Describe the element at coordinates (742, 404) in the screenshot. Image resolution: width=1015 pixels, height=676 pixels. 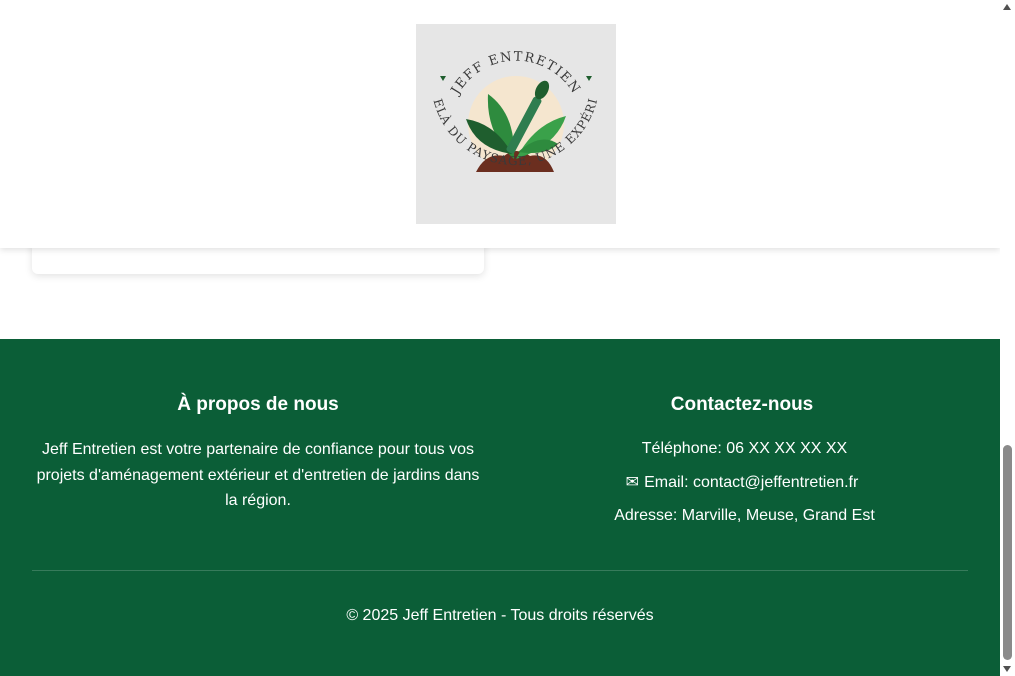
I see `contact-title: Contactez-nous` at that location.